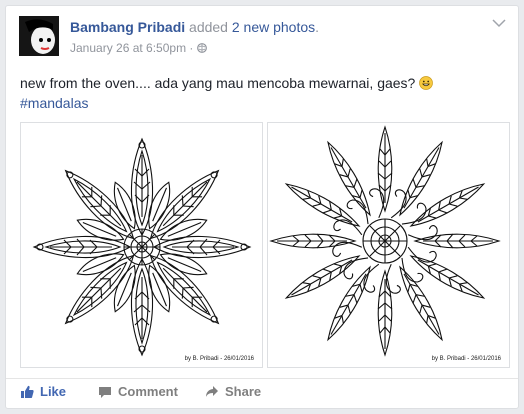  What do you see at coordinates (39, 36) in the screenshot?
I see `avatar` at bounding box center [39, 36].